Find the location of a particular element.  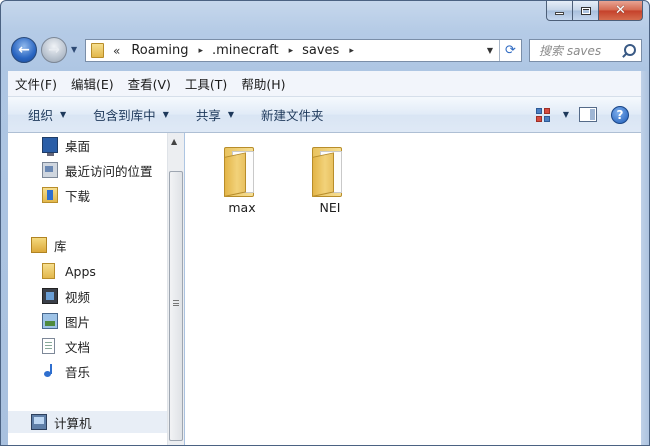

maximize-icon is located at coordinates (585, 10).